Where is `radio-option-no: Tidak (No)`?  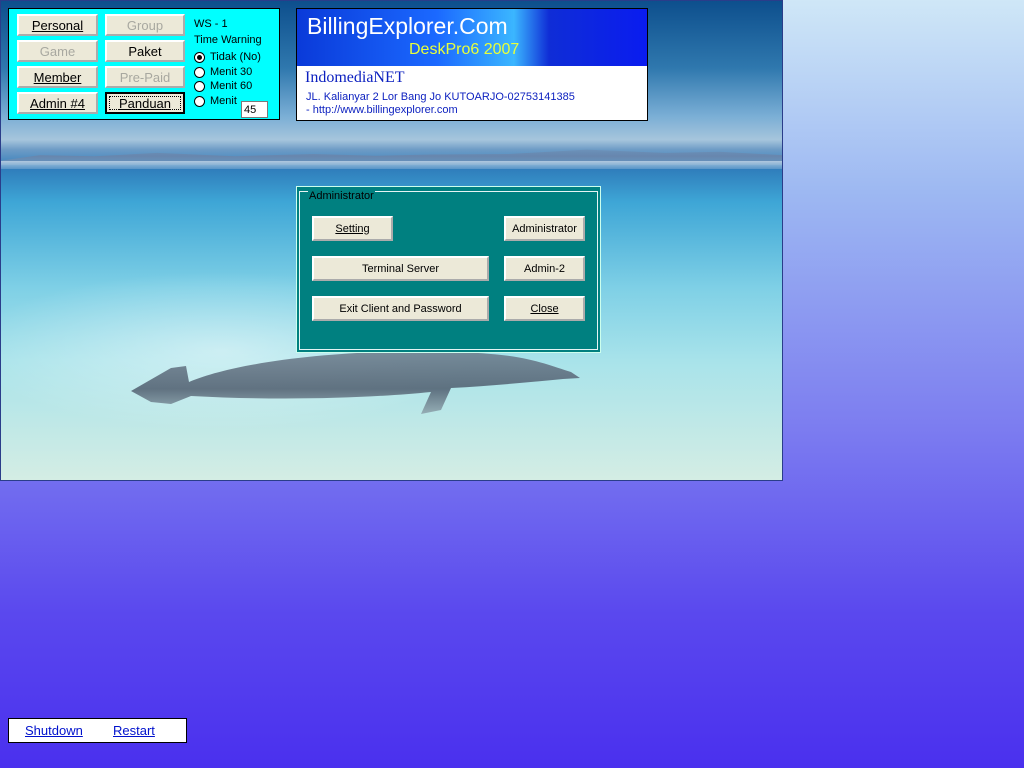
radio-option-no: Tidak (No) is located at coordinates (227, 57).